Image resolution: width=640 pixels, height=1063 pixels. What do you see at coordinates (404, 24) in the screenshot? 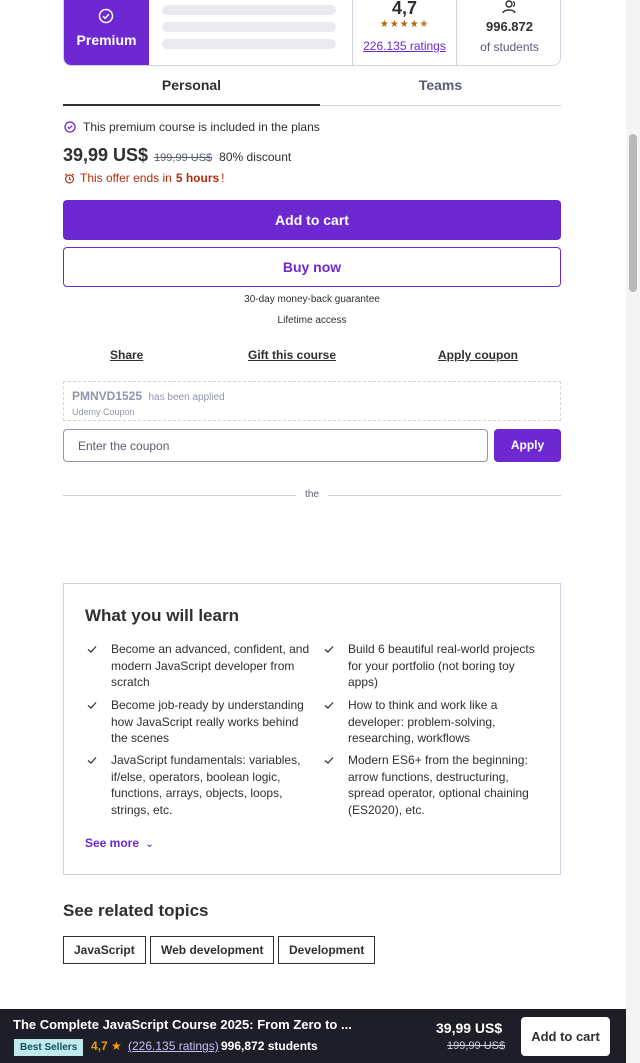
I see `rating-stars-icon: ★★★★✬` at bounding box center [404, 24].